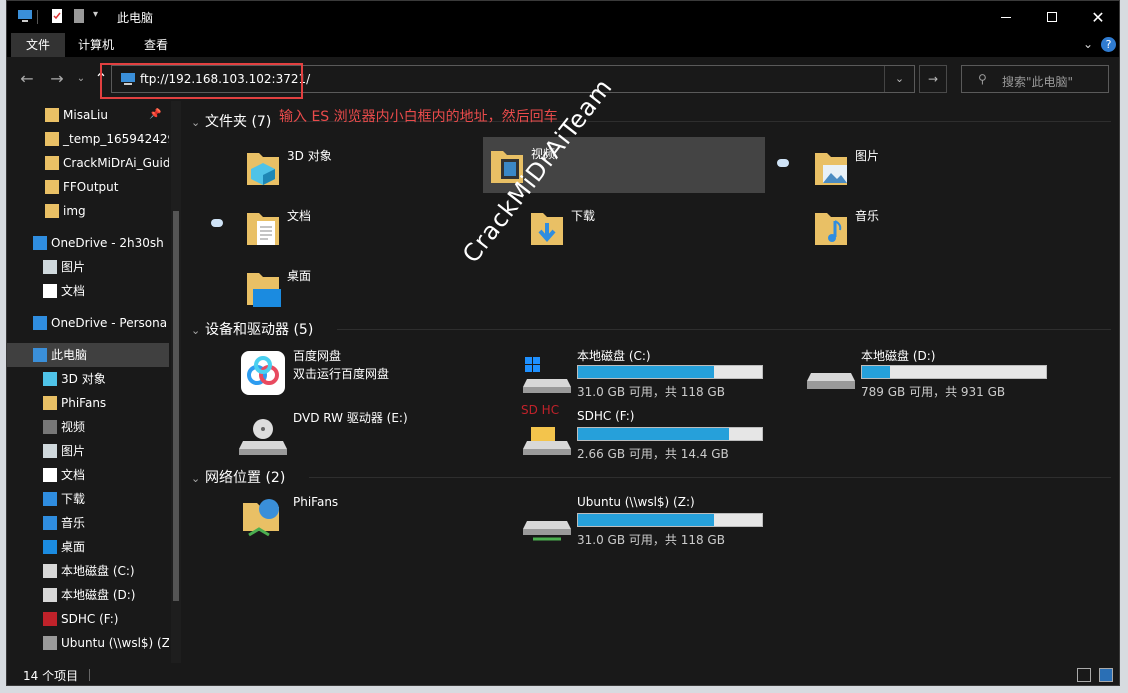 The height and width of the screenshot is (693, 1128). What do you see at coordinates (73, 499) in the screenshot?
I see `sidebar-item-label: 下载` at bounding box center [73, 499].